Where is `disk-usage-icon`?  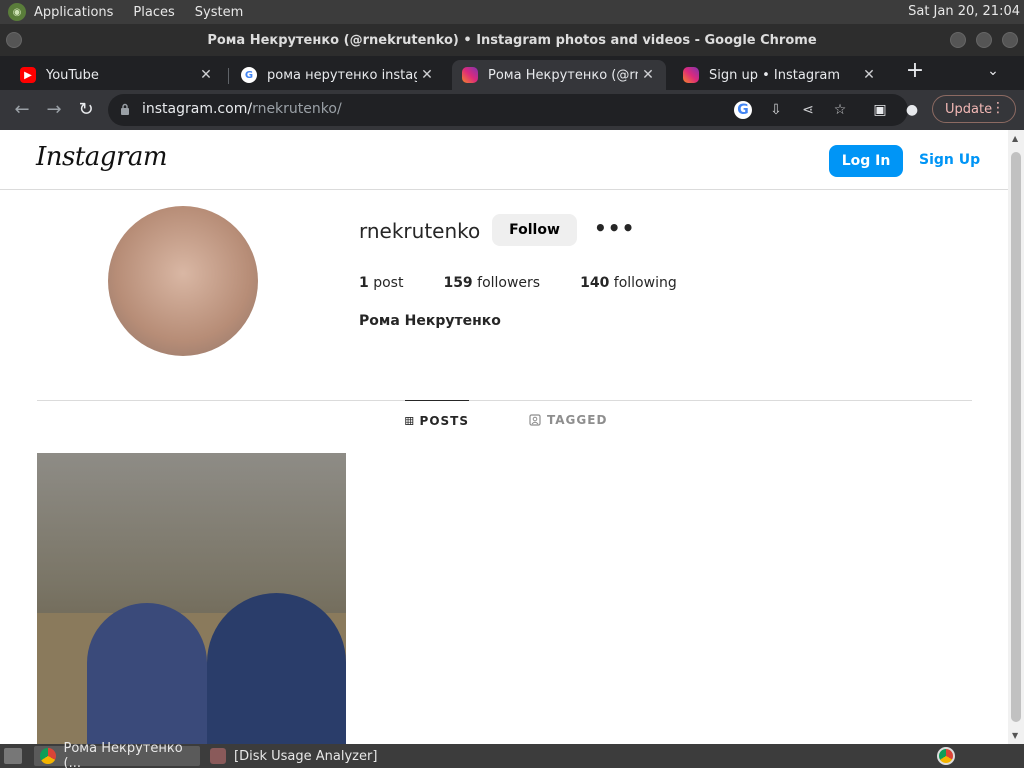 disk-usage-icon is located at coordinates (218, 756).